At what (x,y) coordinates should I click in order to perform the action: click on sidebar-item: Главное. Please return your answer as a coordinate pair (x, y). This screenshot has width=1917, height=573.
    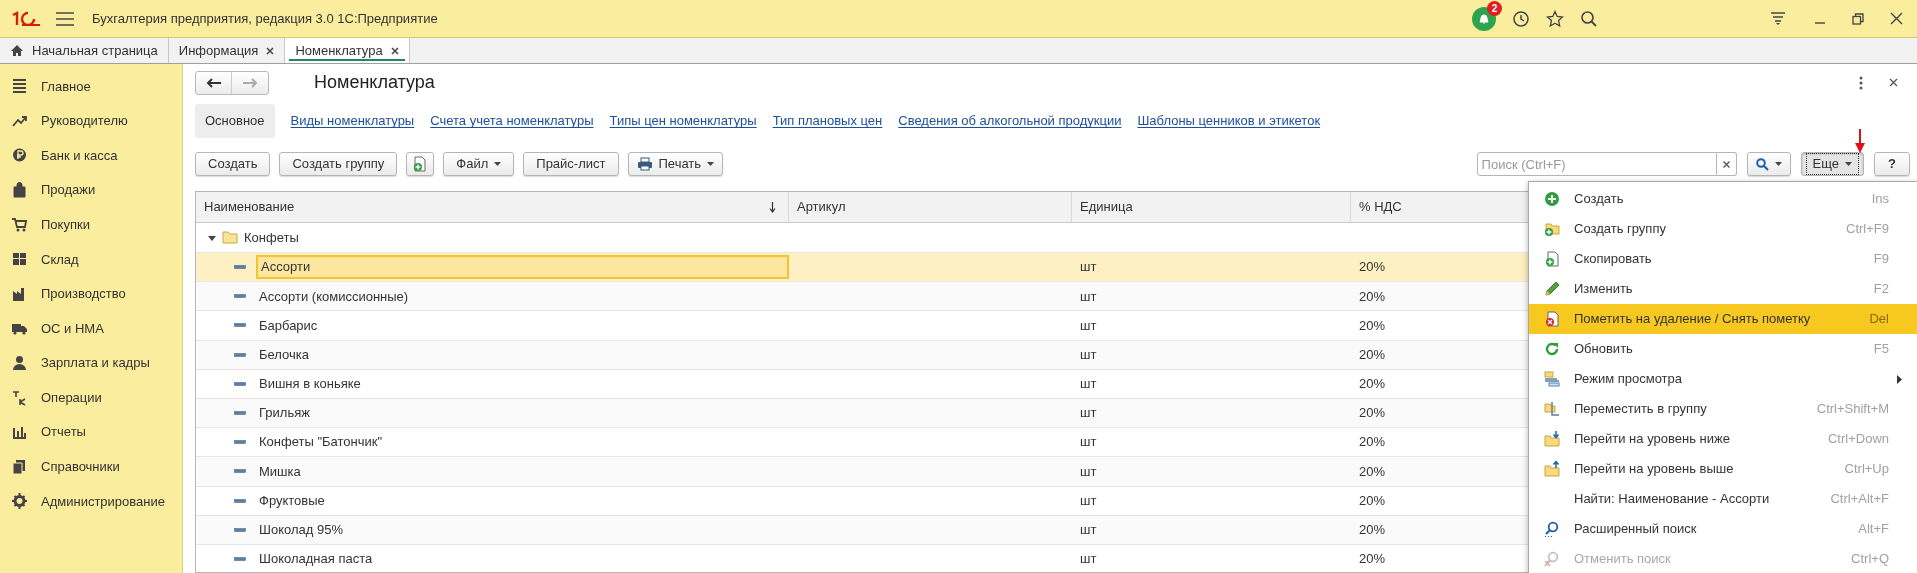
    Looking at the image, I should click on (91, 86).